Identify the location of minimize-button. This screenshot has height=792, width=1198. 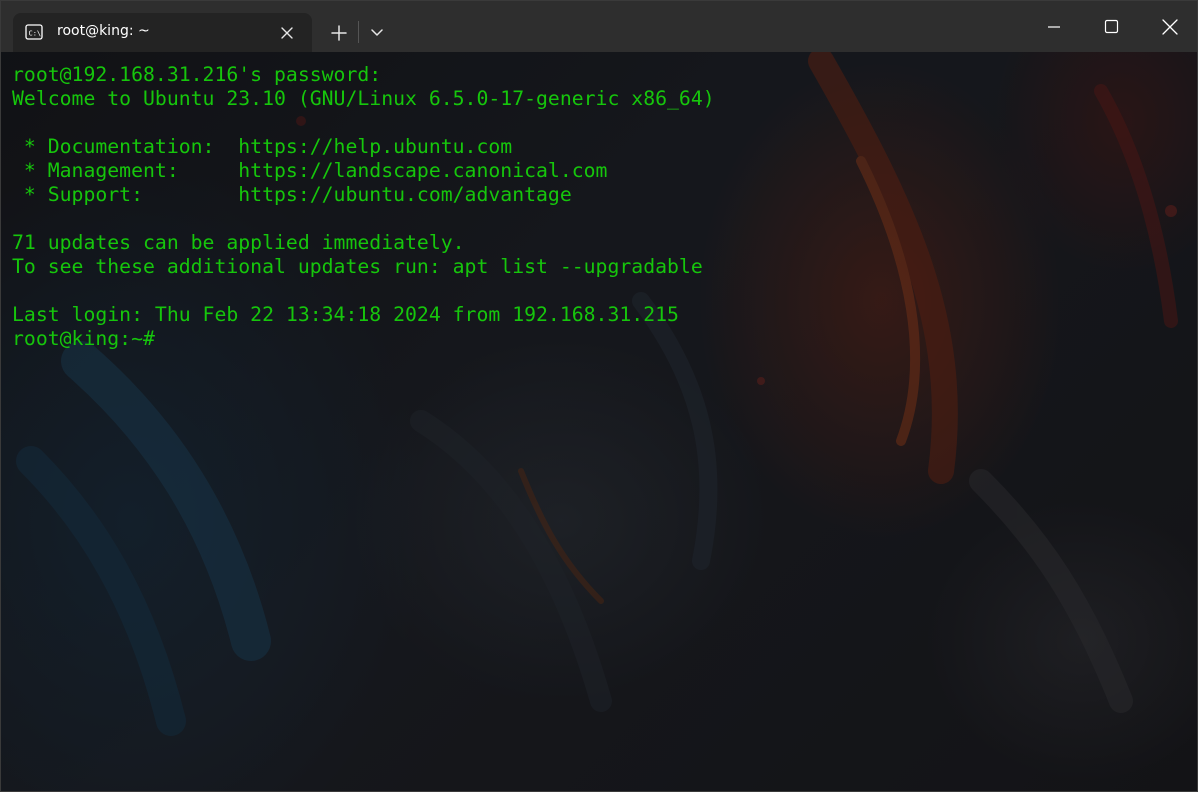
(1054, 26).